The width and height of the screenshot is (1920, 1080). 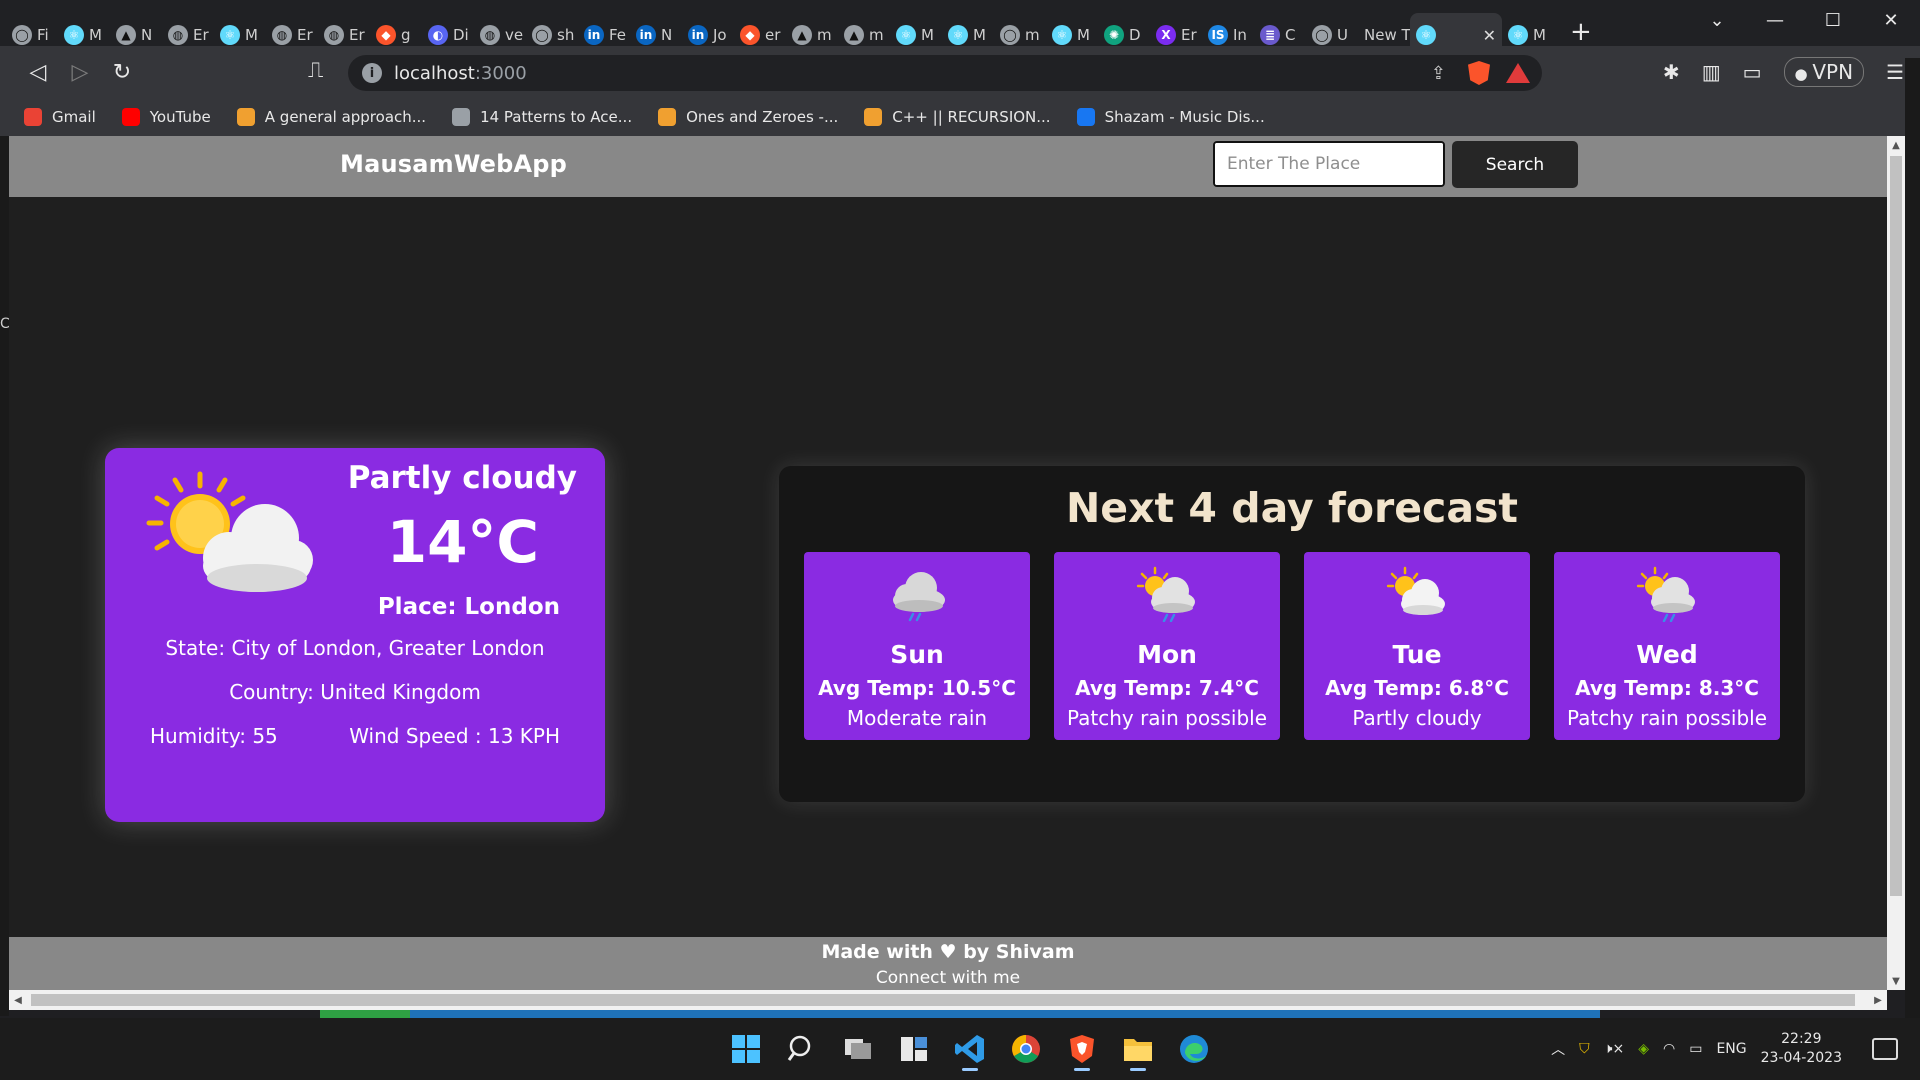 What do you see at coordinates (1329, 164) in the screenshot?
I see `place-search-input` at bounding box center [1329, 164].